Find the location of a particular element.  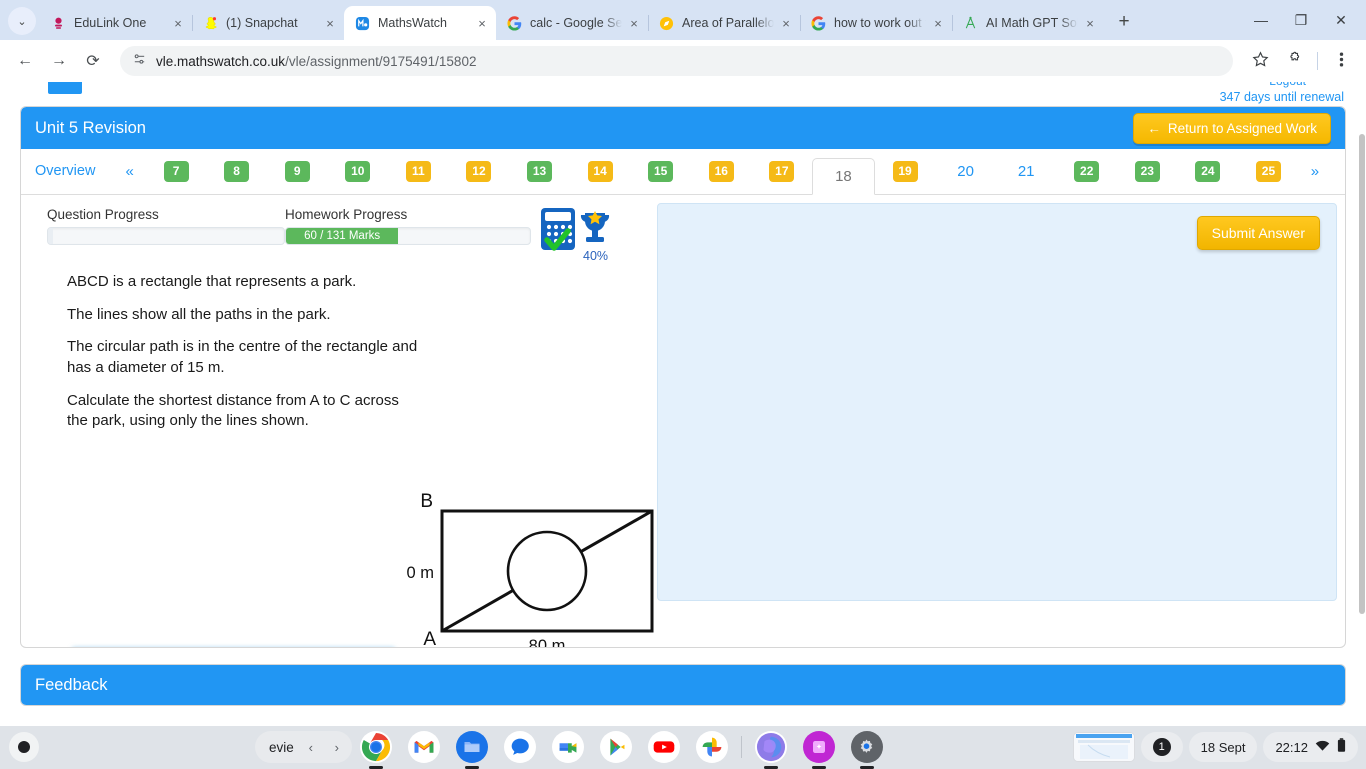

scrollbar-thumb is located at coordinates (1362, 374).